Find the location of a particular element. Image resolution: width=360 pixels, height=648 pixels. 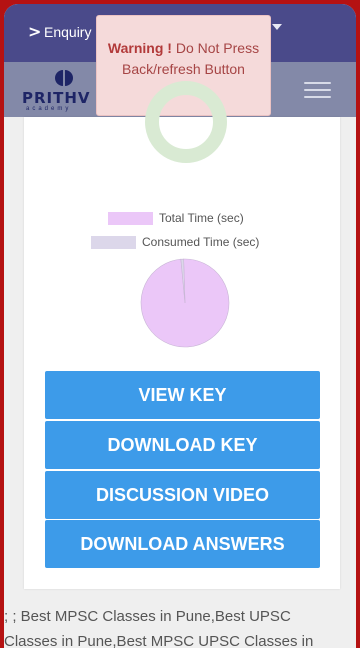

logo-subtext: academy is located at coordinates (49, 109).